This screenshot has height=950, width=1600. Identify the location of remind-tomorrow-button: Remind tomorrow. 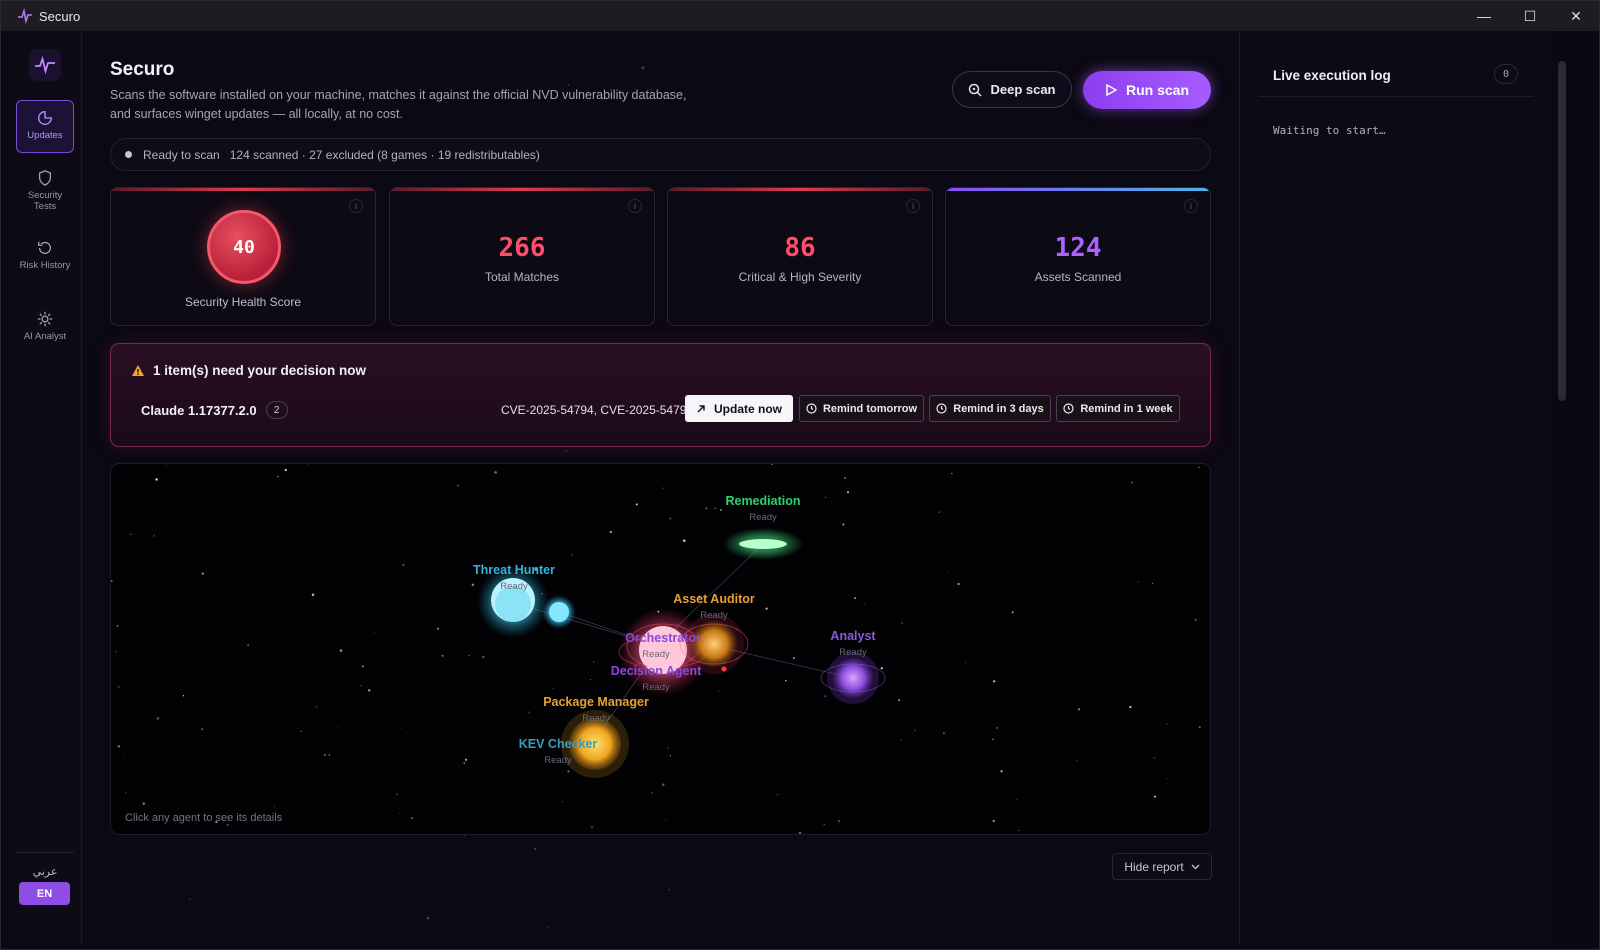
(861, 408).